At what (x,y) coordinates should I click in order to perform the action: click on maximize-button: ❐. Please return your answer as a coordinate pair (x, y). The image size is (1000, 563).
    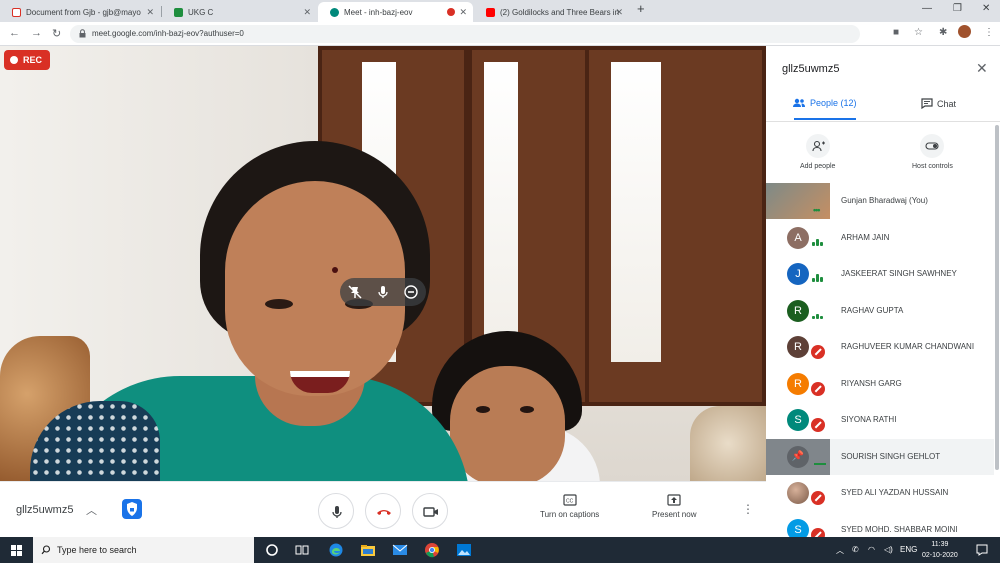
    Looking at the image, I should click on (957, 8).